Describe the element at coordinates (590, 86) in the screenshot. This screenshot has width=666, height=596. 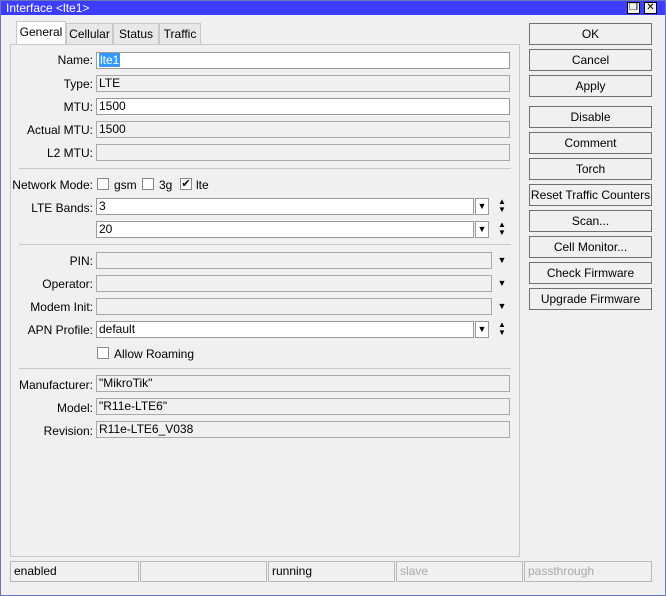
I see `apply-button: Apply` at that location.